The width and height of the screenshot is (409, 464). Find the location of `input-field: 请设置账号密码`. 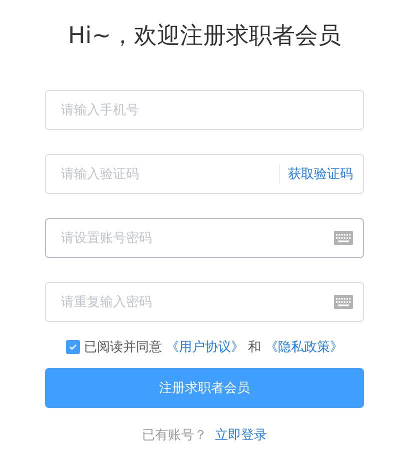

input-field: 请设置账号密码 is located at coordinates (204, 238).